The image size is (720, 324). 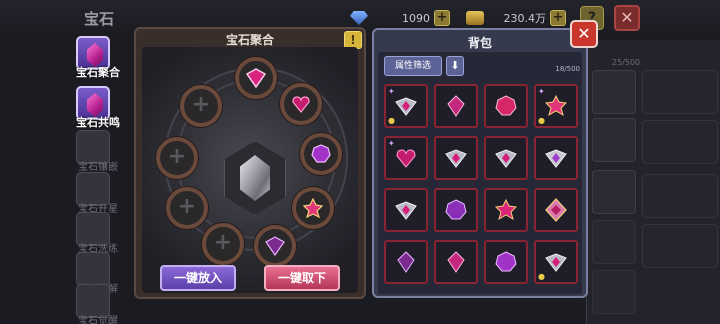 I want to click on put-all-button: 一键放入, so click(x=198, y=278).